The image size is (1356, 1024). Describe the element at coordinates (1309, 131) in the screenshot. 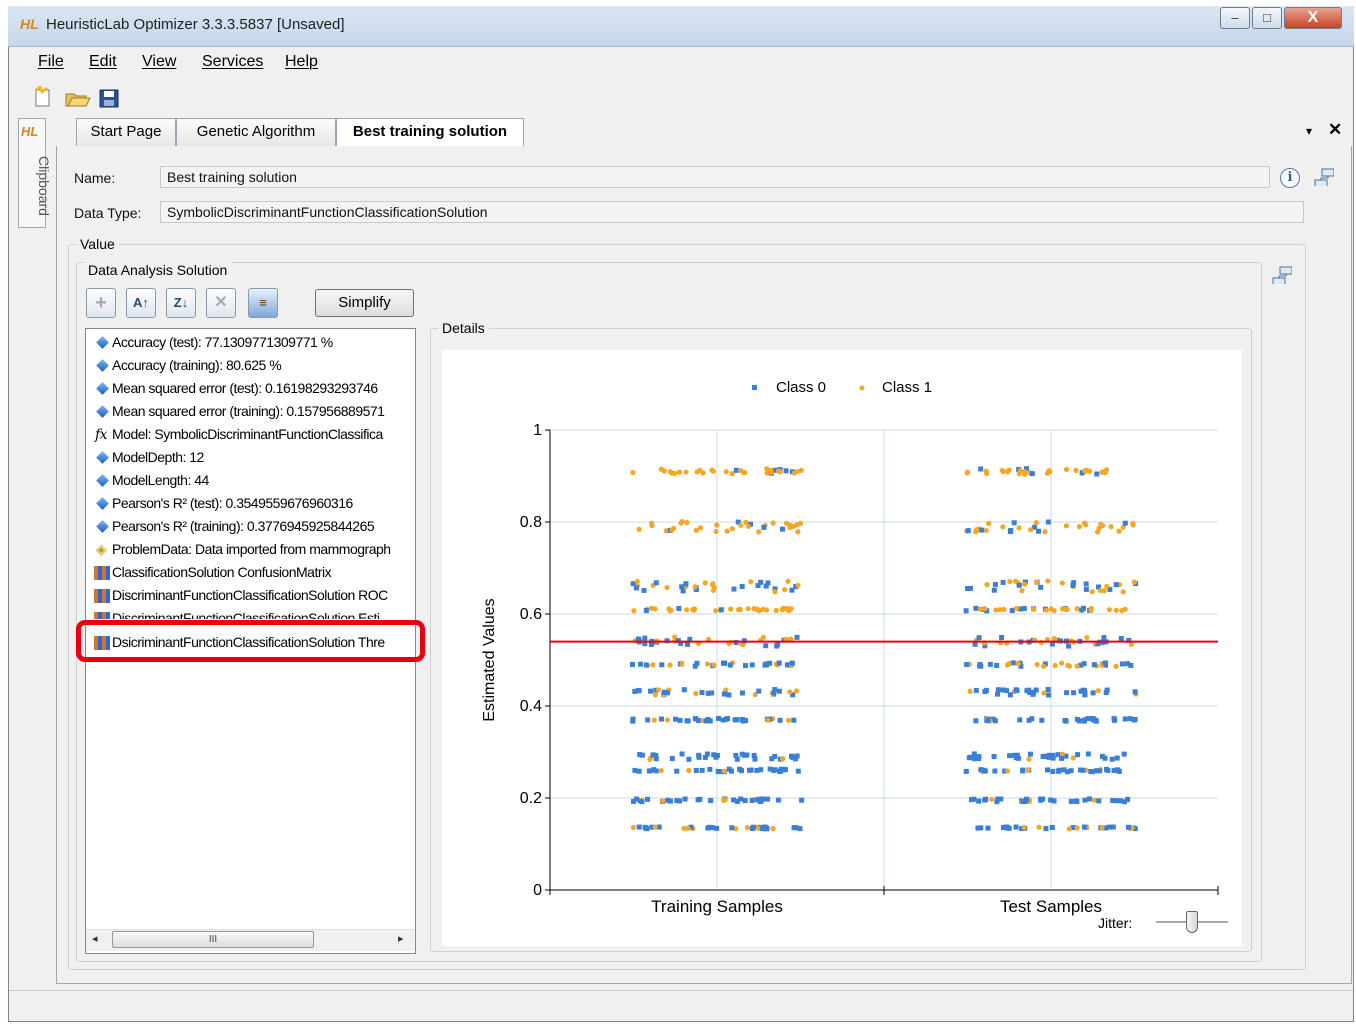

I see `tab-list-dropdown-icon: ▾` at that location.